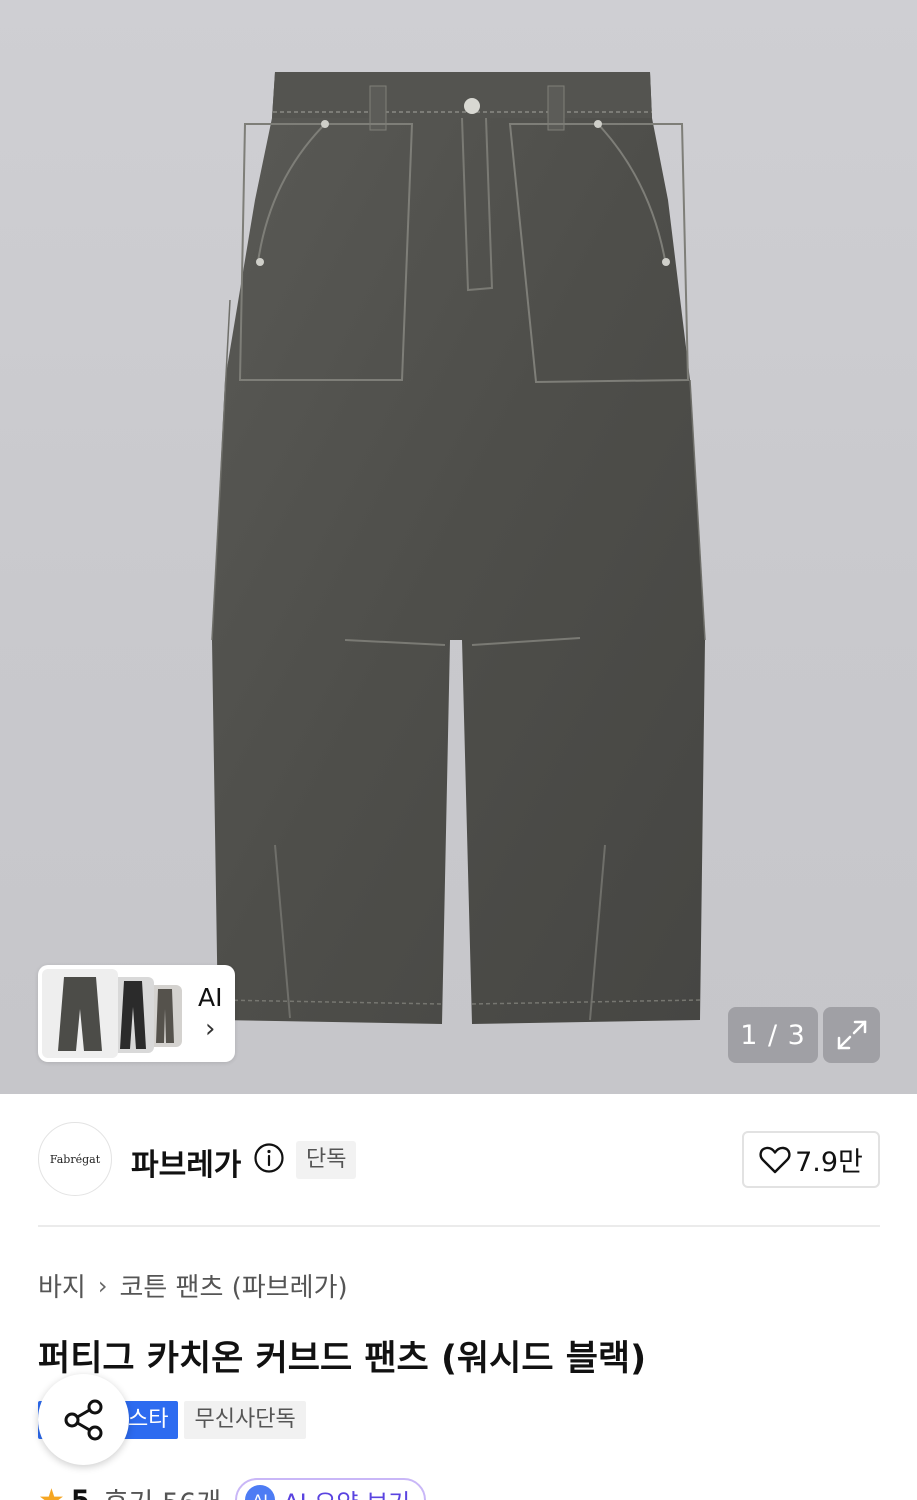  What do you see at coordinates (51, 1491) in the screenshot?
I see `star-icon: ★` at bounding box center [51, 1491].